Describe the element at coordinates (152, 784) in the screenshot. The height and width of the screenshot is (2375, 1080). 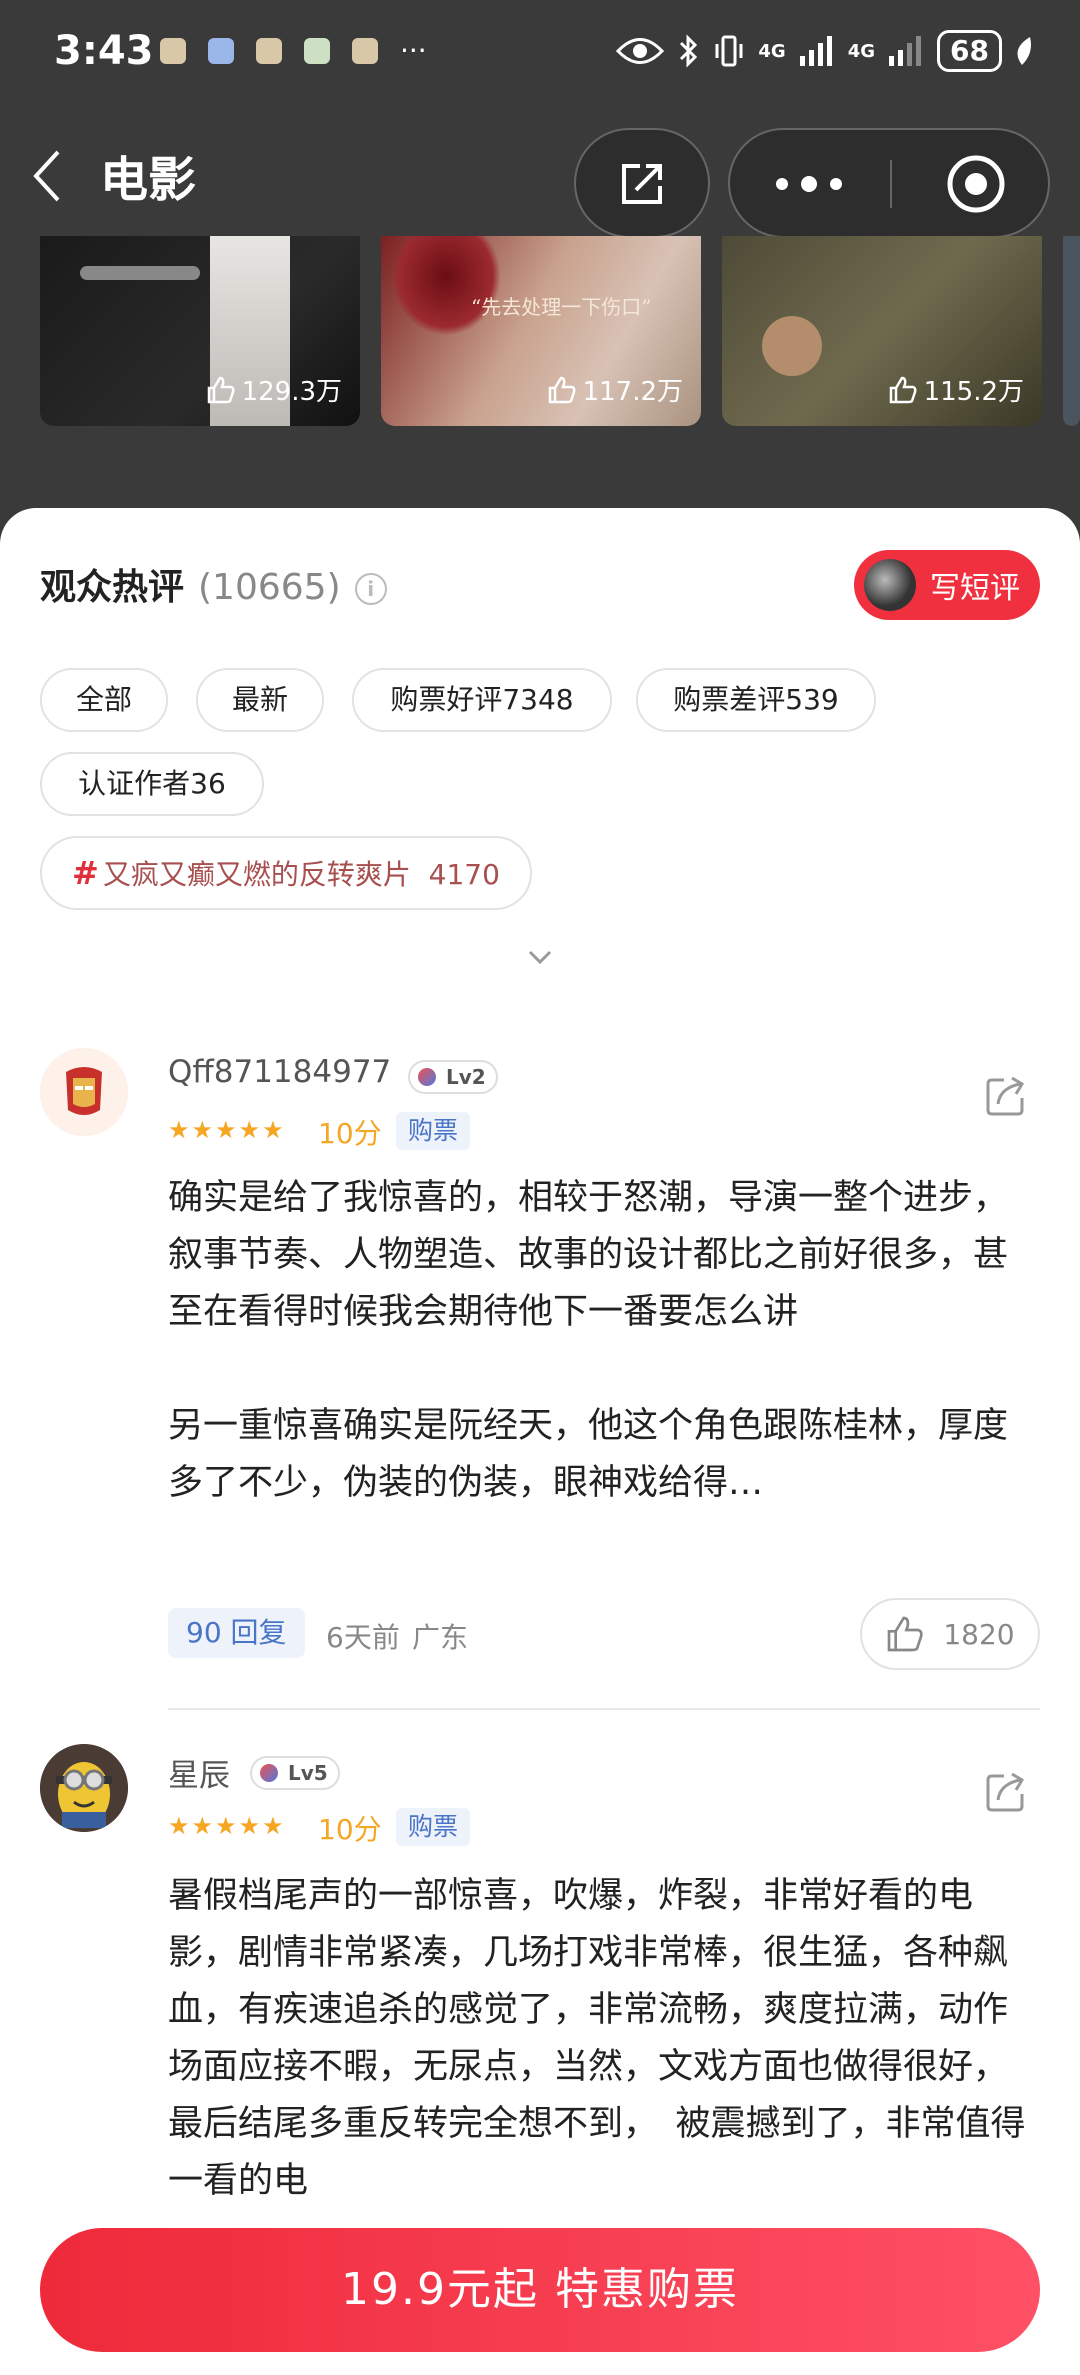
I see `filter-chip-verified: 认证作者36` at that location.